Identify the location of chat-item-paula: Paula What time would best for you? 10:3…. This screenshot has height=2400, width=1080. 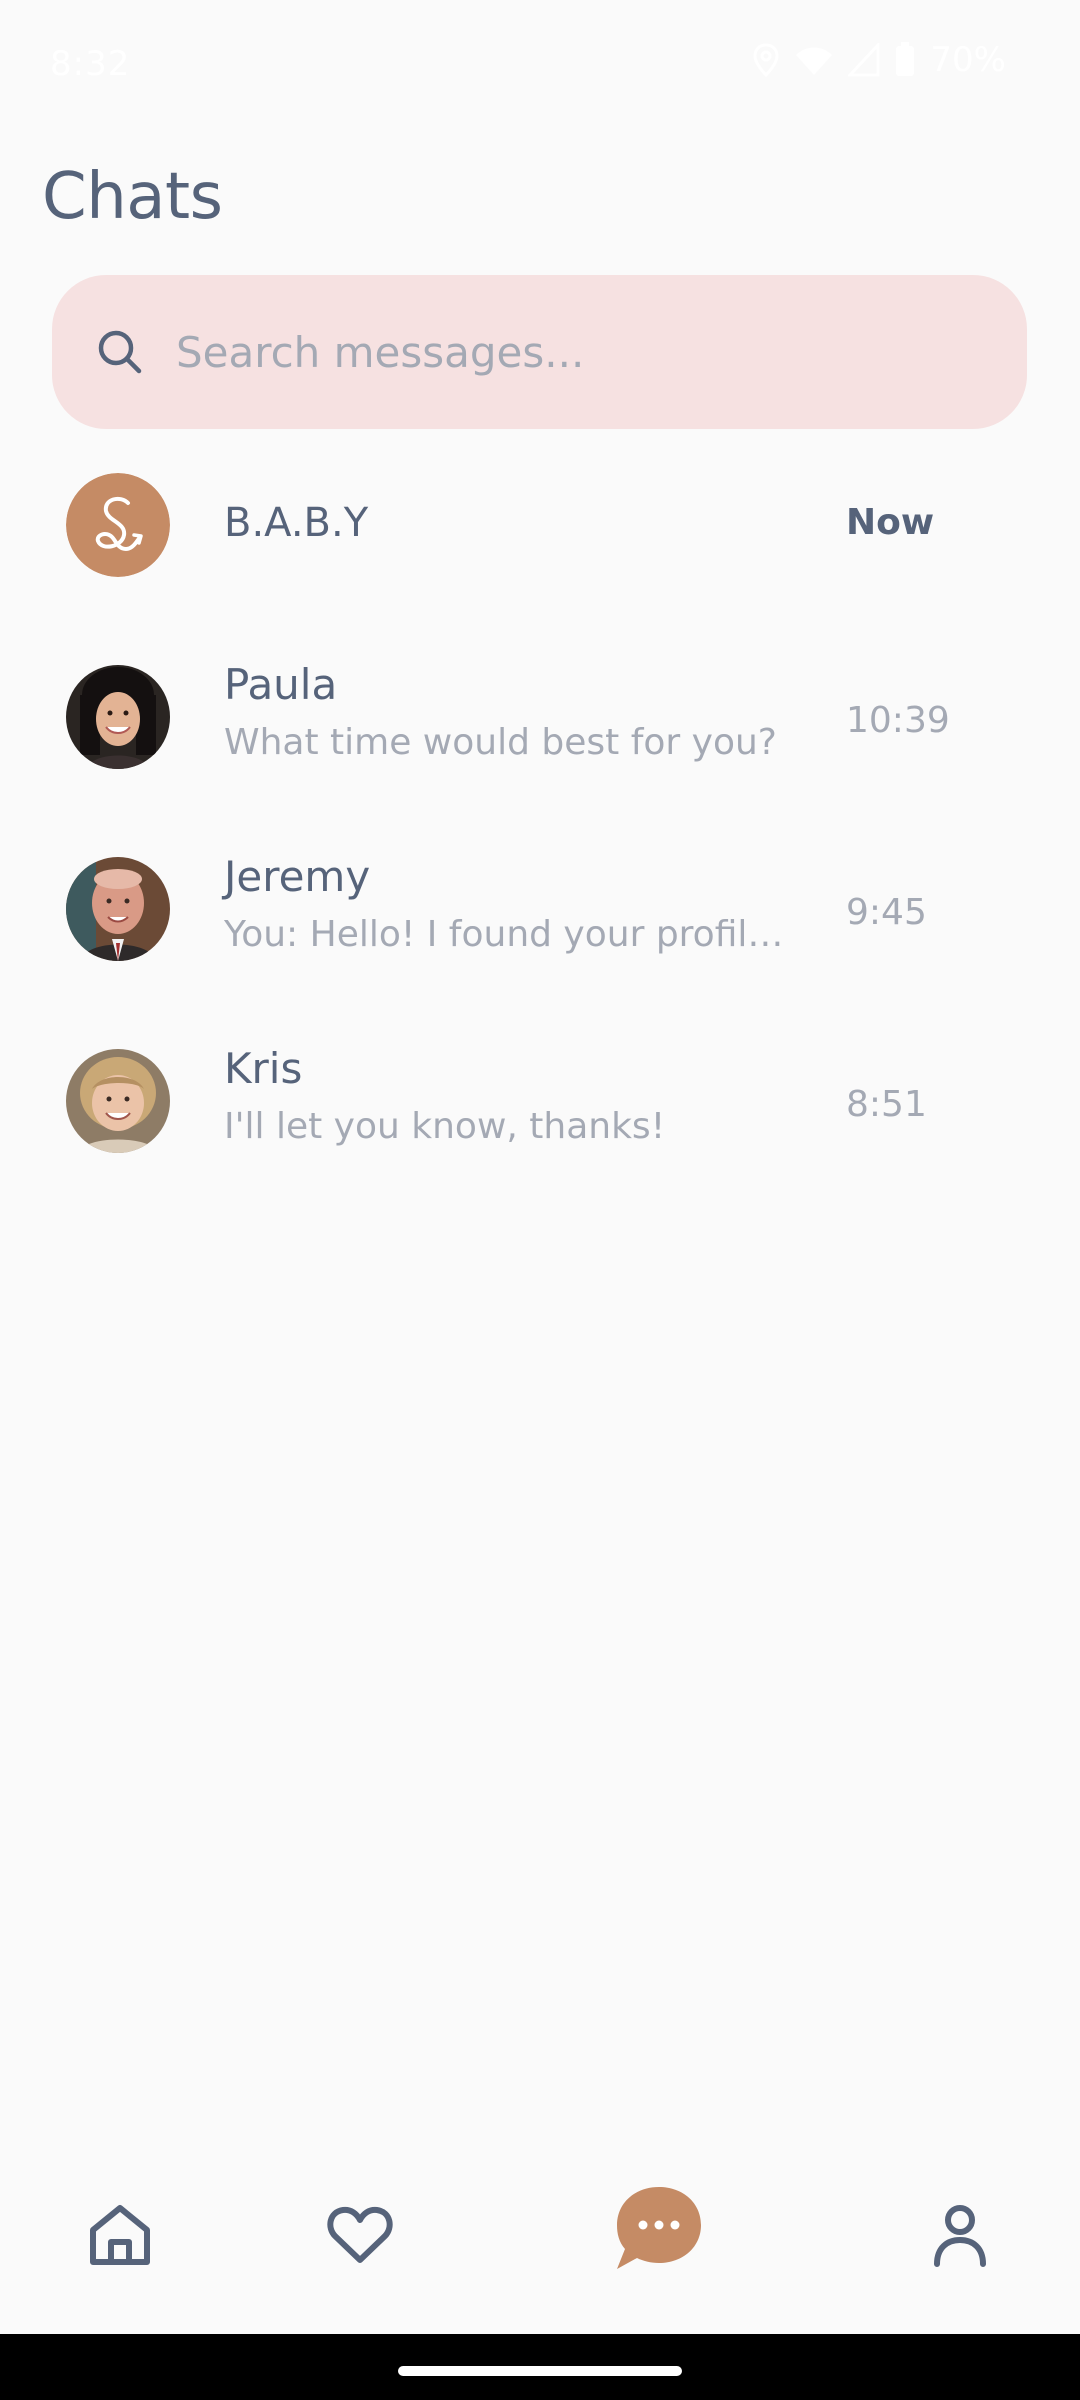
(540, 748).